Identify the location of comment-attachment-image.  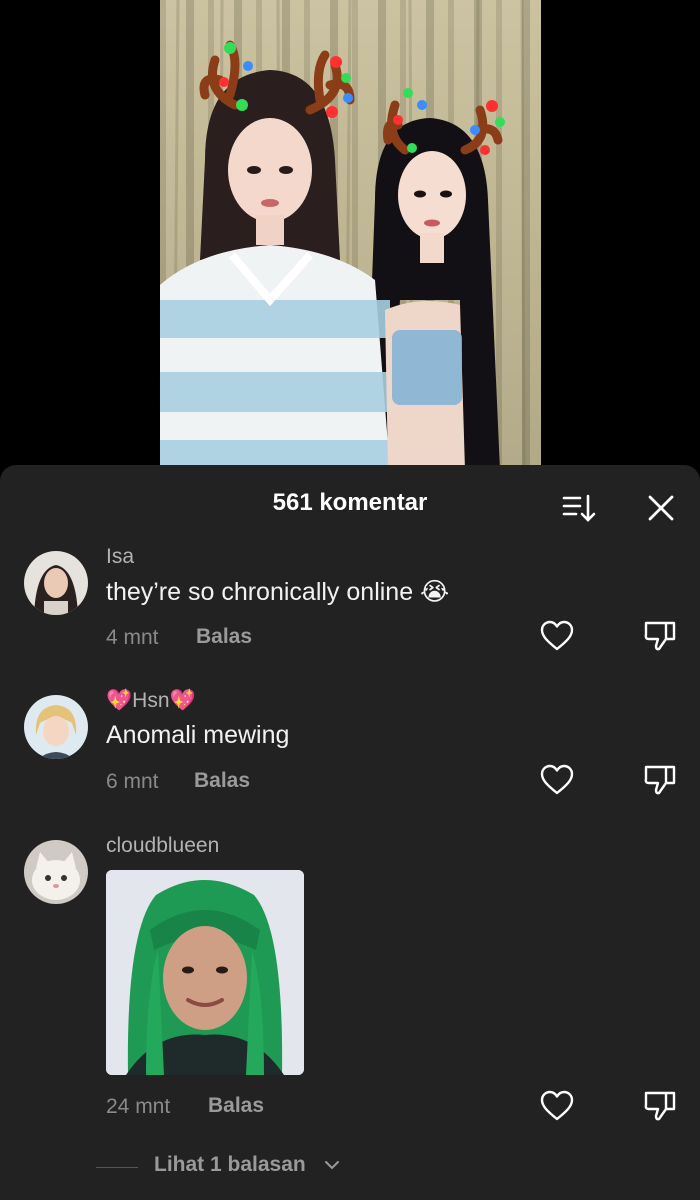
(205, 972).